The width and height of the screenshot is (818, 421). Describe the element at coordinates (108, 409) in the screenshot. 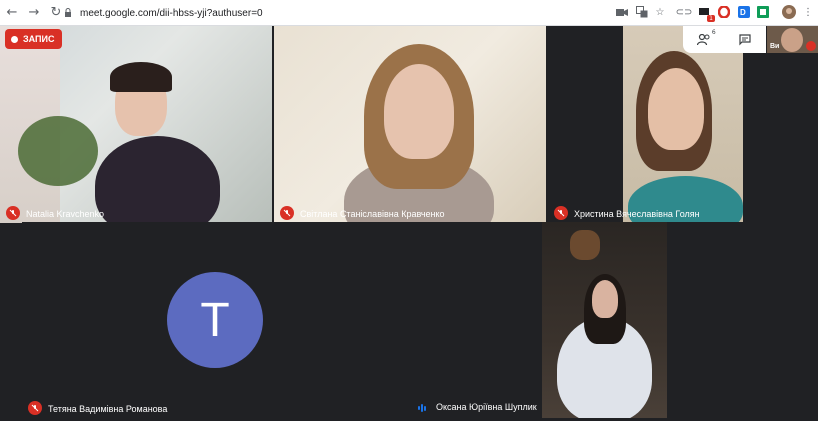

I see `participant-name: Тетяна Вадимівна Романова` at that location.